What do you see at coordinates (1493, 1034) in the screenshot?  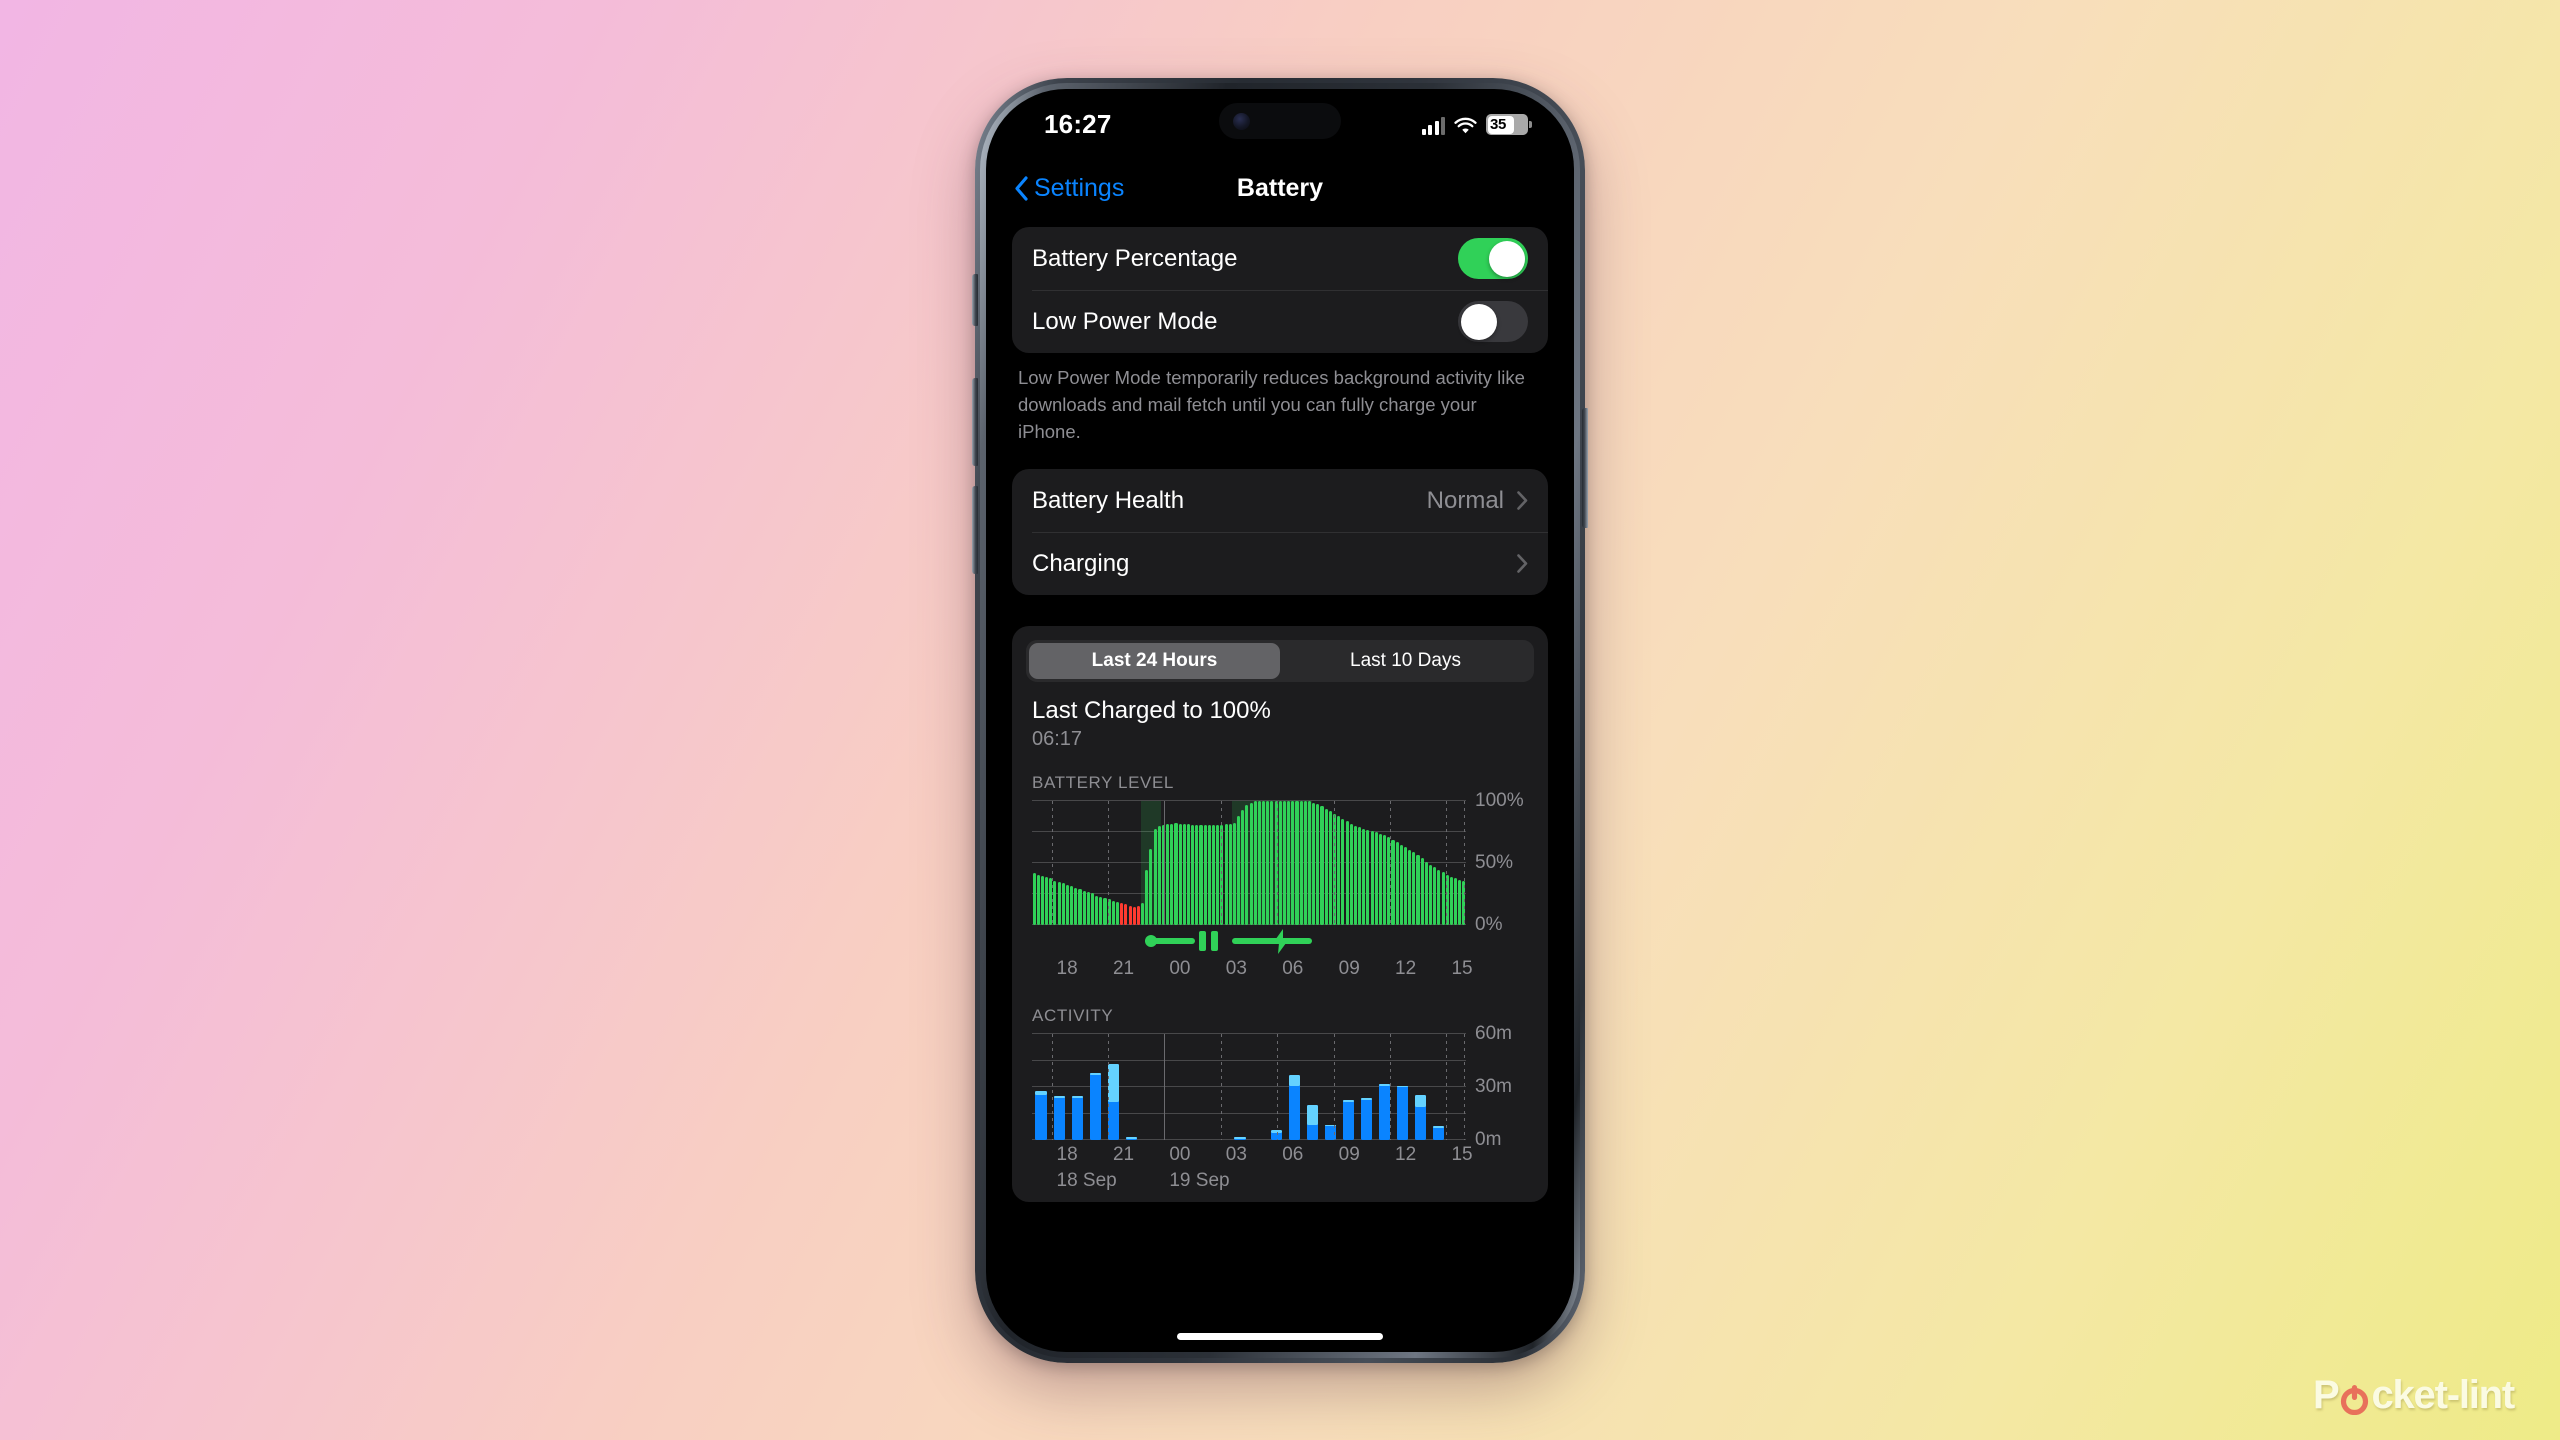 I see `y-tick-label: 60m` at bounding box center [1493, 1034].